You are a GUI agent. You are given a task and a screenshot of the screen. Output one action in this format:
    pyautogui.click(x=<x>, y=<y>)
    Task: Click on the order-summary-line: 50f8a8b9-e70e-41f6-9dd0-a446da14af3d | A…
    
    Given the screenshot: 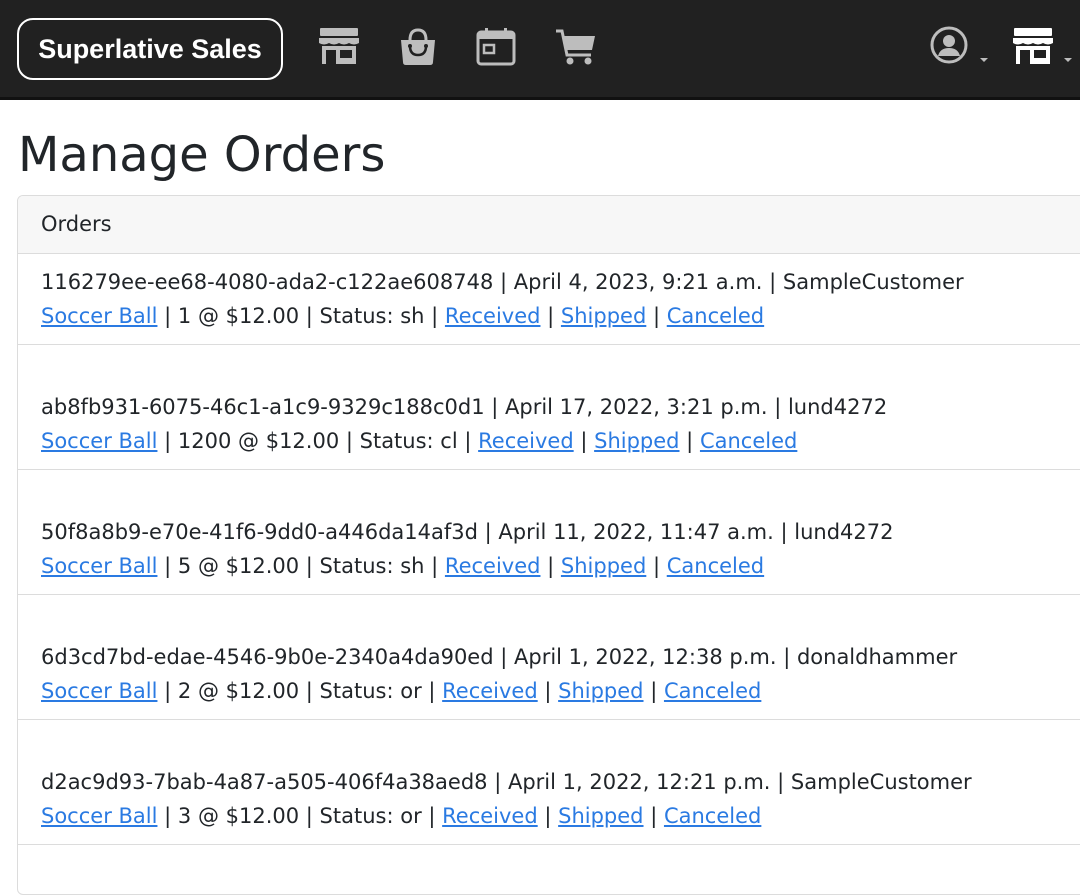 What is the action you would take?
    pyautogui.click(x=467, y=532)
    